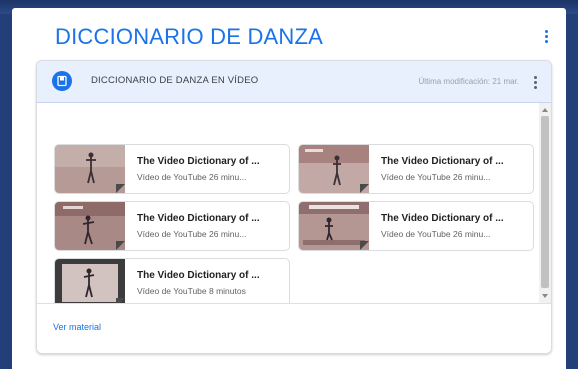 The width and height of the screenshot is (578, 369). I want to click on video-meta: Vídeo de YouTube 8 minutos, so click(191, 291).